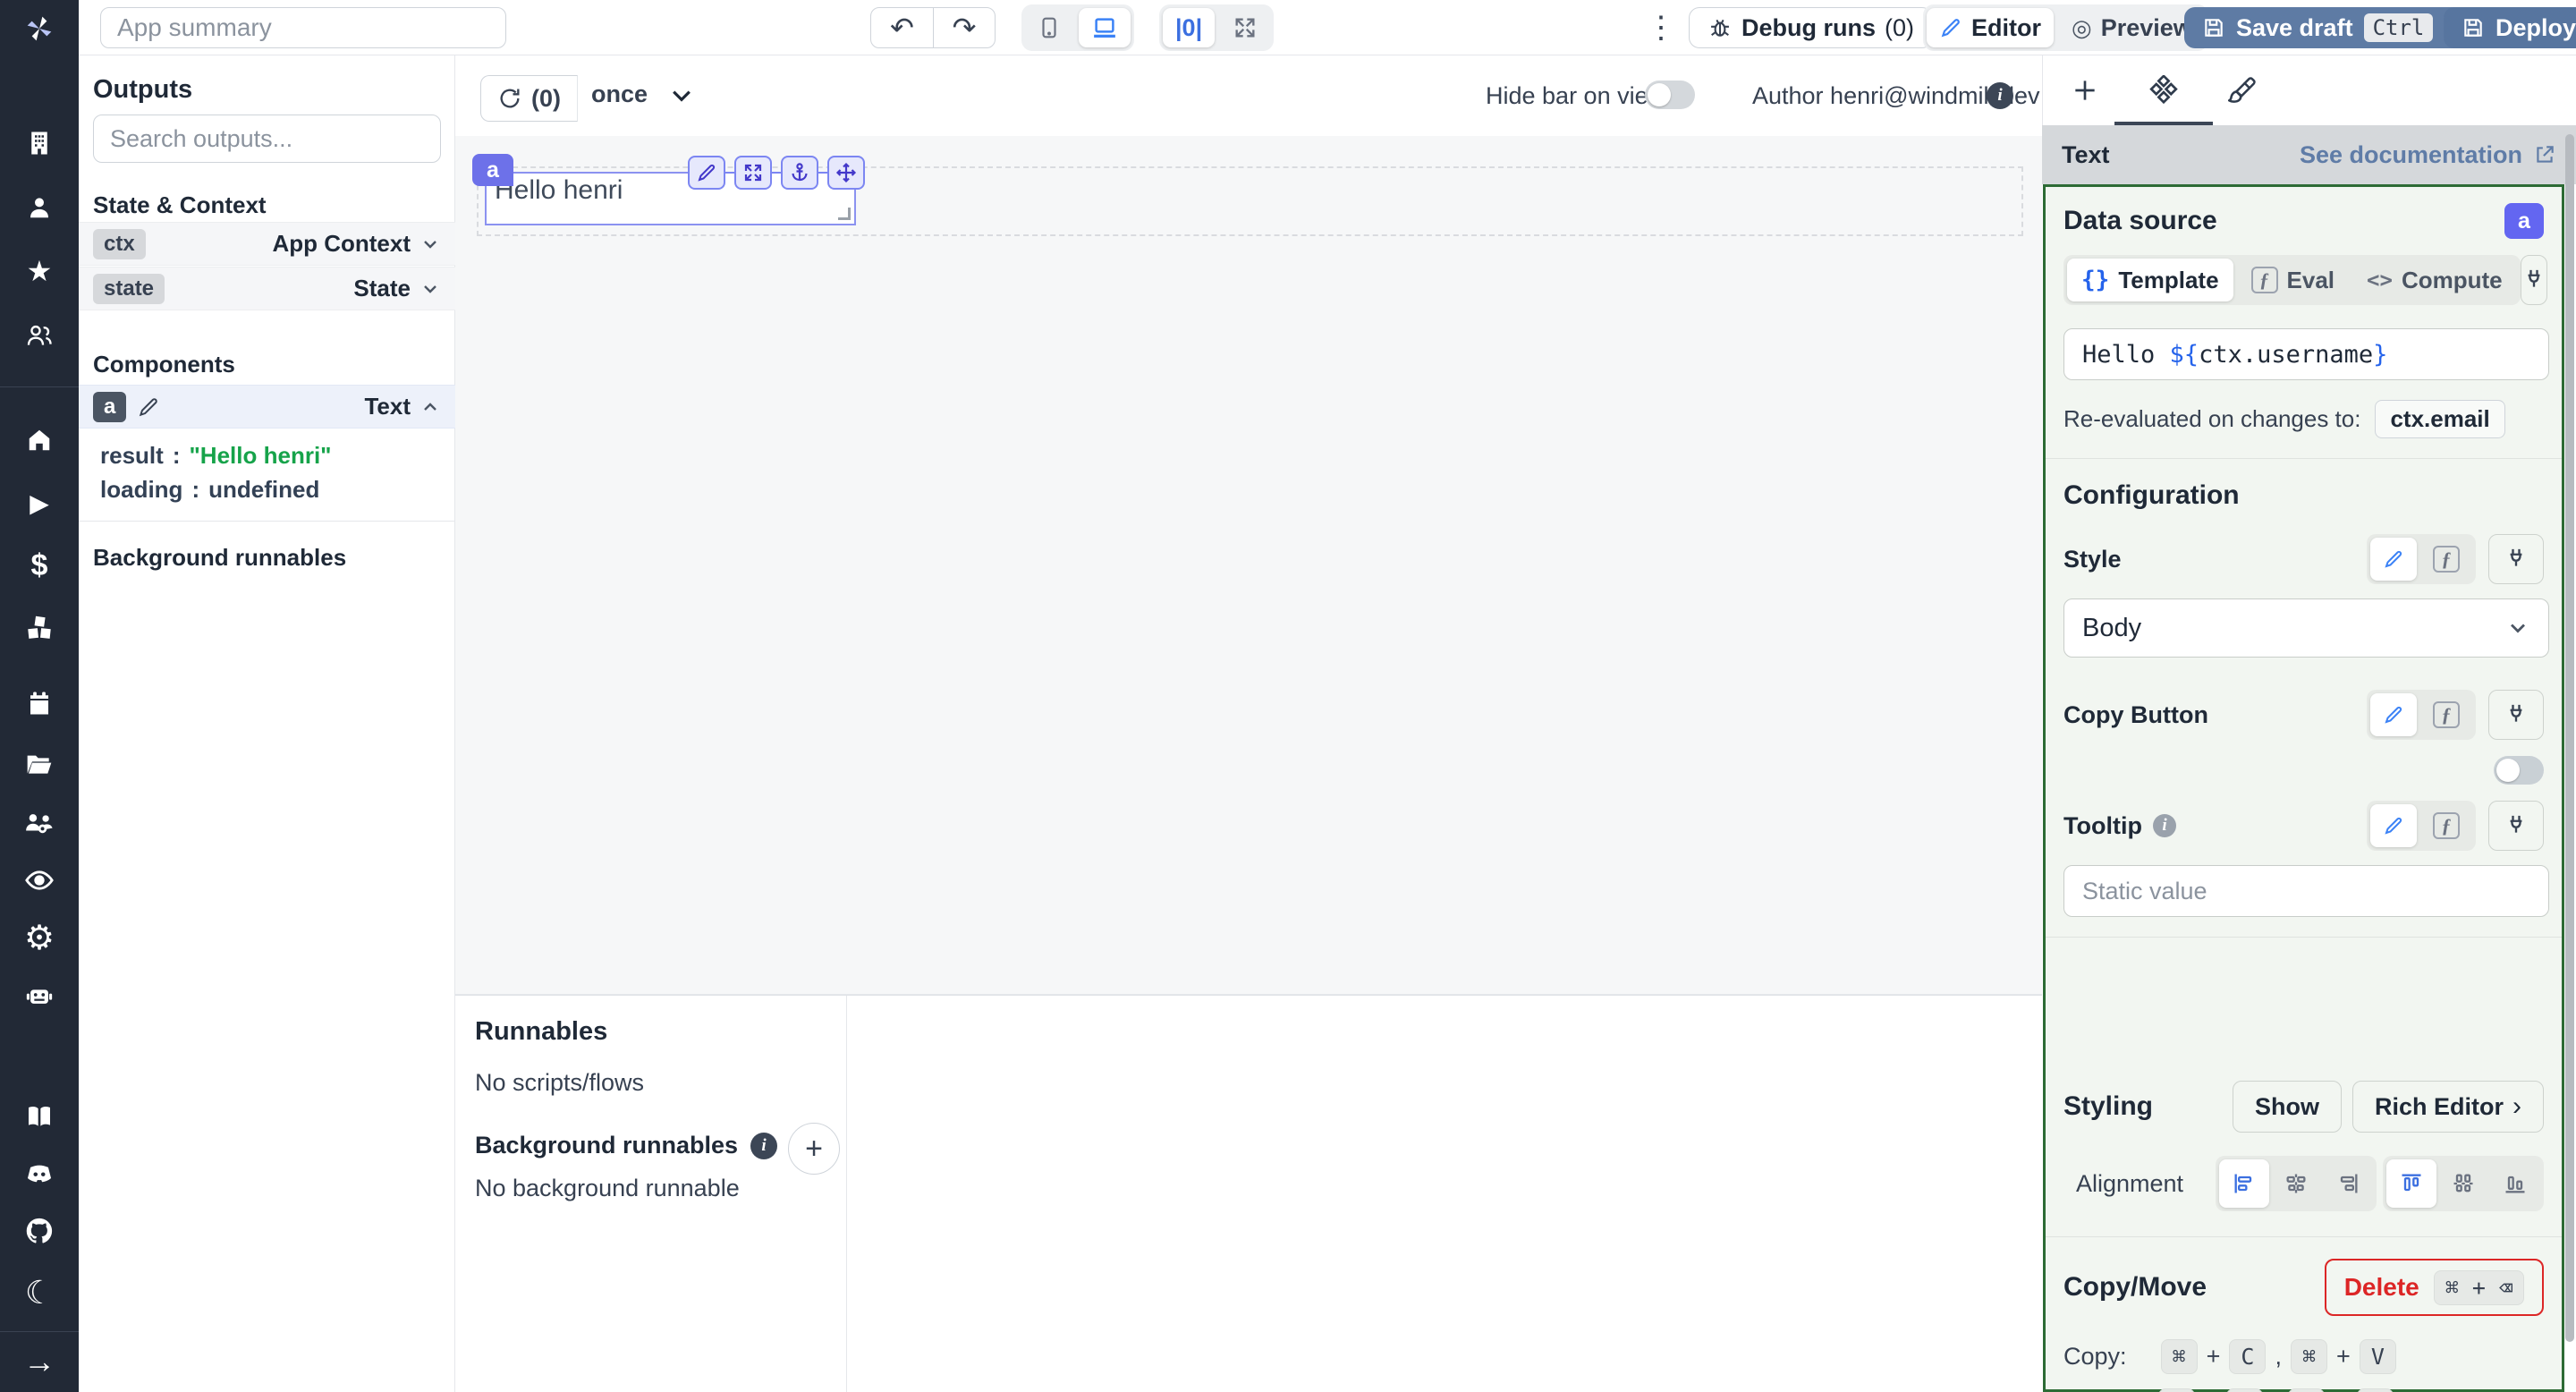 The height and width of the screenshot is (1392, 2576). Describe the element at coordinates (2447, 1107) in the screenshot. I see `rich-editor-button: Rich Editor ›` at that location.